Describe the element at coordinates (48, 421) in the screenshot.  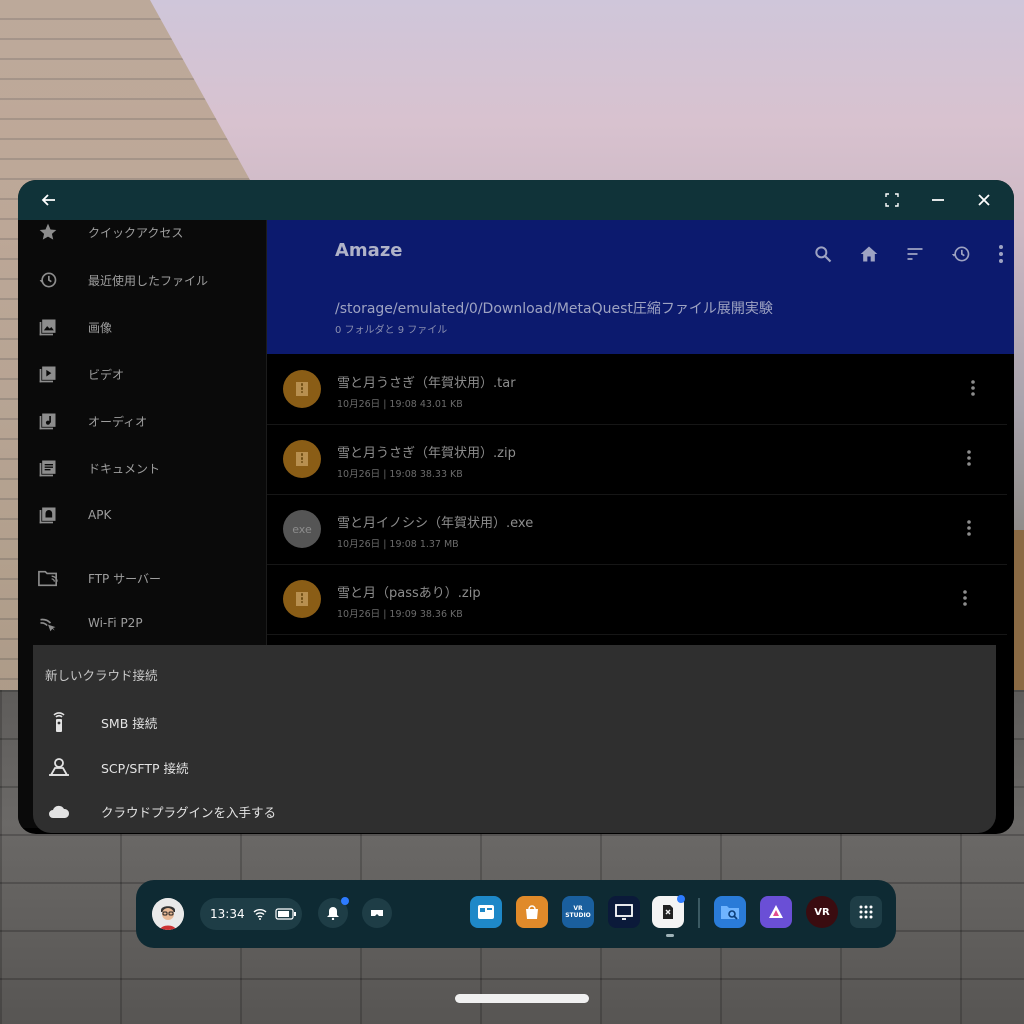
I see `audio-icon` at that location.